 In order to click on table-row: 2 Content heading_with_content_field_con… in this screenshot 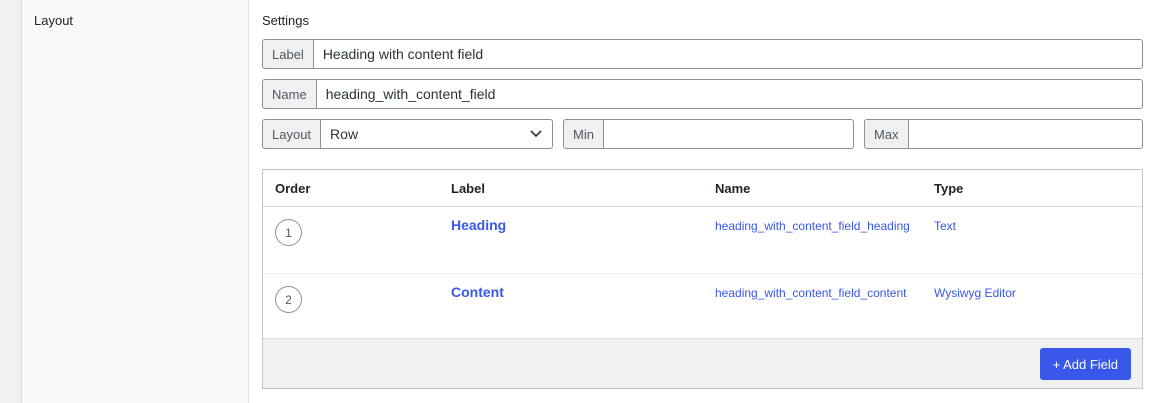, I will do `click(702, 307)`.